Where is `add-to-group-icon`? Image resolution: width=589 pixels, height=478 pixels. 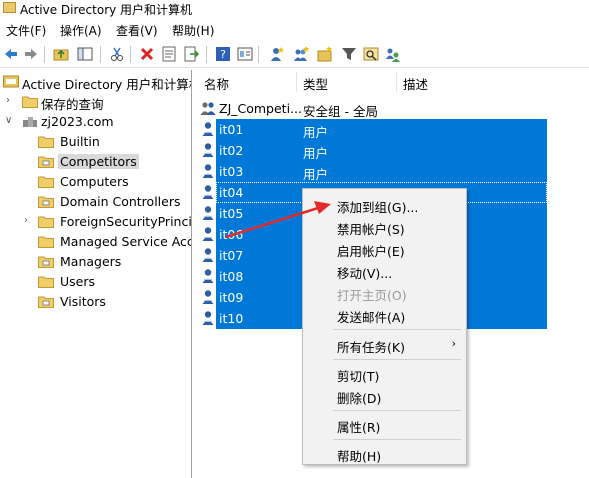 add-to-group-icon is located at coordinates (393, 54).